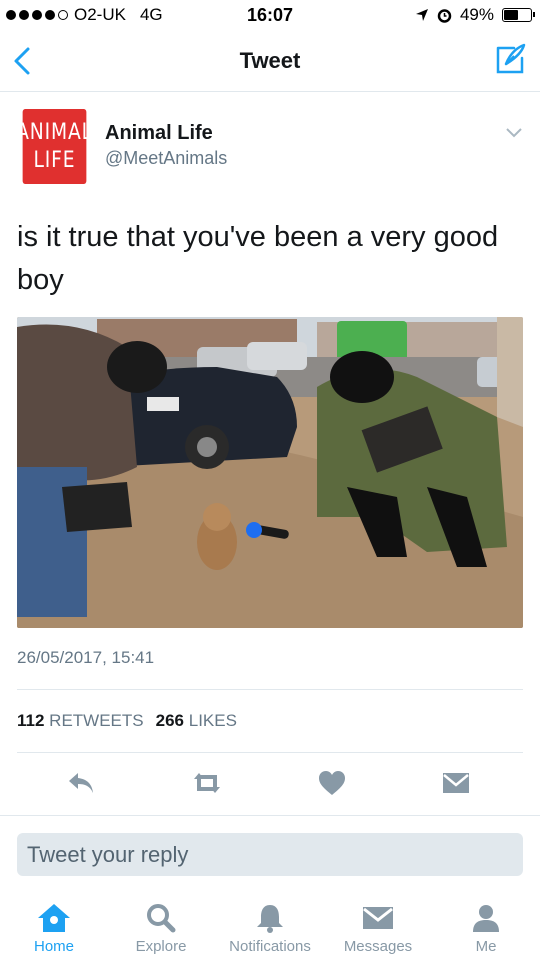  I want to click on tab-me: Me, so click(486, 928).